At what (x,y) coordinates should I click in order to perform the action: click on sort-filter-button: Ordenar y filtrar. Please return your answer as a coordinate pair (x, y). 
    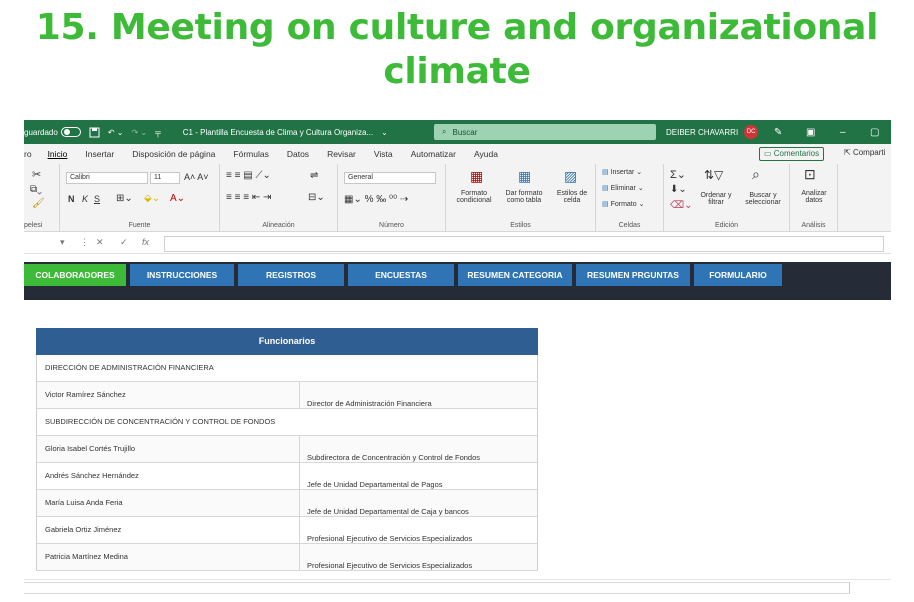
    Looking at the image, I should click on (716, 199).